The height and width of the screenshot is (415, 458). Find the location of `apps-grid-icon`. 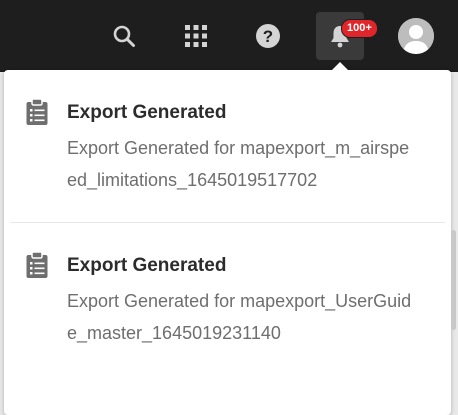

apps-grid-icon is located at coordinates (196, 36).